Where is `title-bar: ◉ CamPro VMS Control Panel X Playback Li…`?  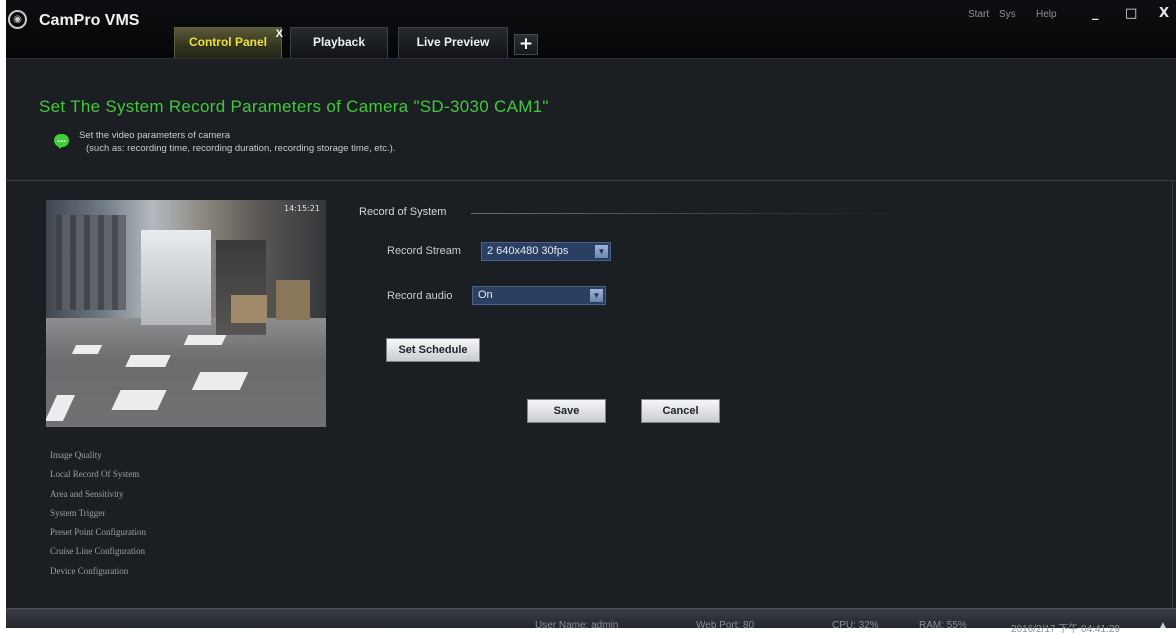
title-bar: ◉ CamPro VMS Control Panel X Playback Li… is located at coordinates (591, 29).